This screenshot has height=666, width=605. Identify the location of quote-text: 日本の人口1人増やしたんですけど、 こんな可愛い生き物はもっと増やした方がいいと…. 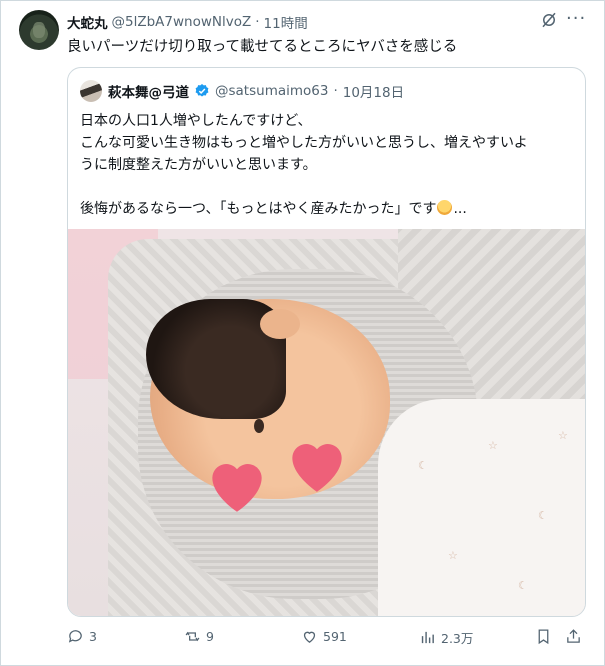
(330, 165).